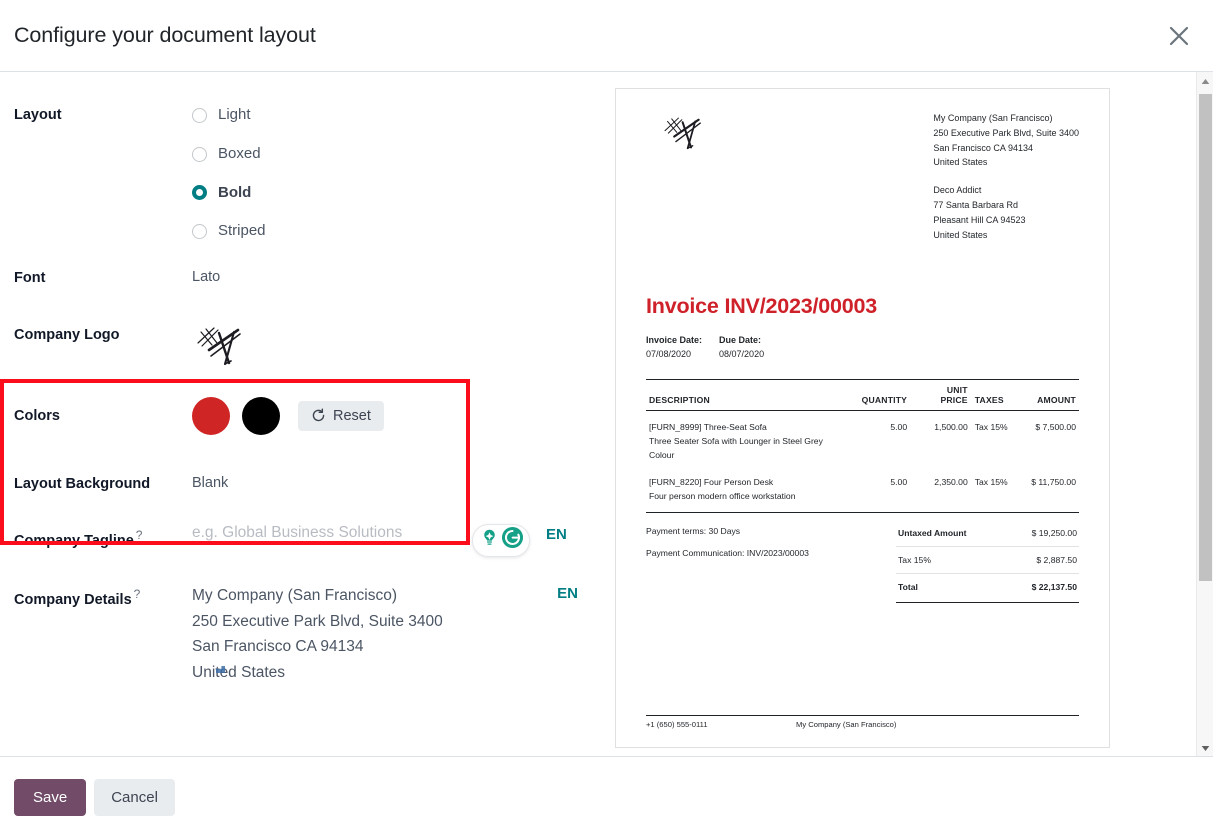 The width and height of the screenshot is (1213, 838). What do you see at coordinates (567, 593) in the screenshot?
I see `details-language-badge: EN` at bounding box center [567, 593].